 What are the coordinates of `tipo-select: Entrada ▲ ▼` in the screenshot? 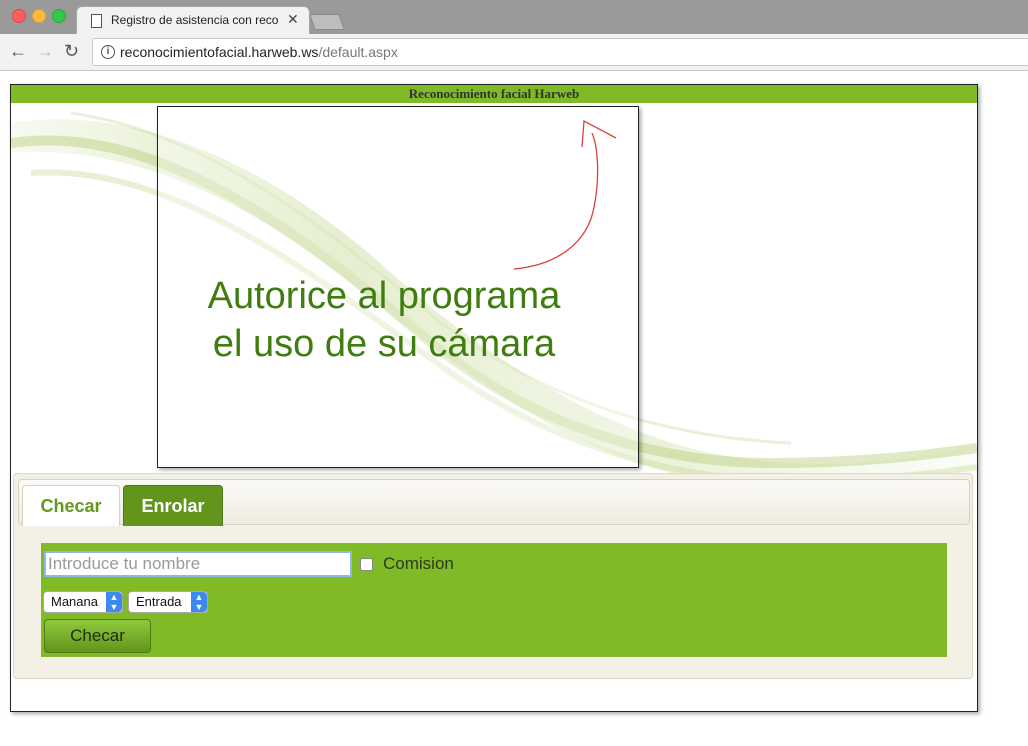 It's located at (168, 602).